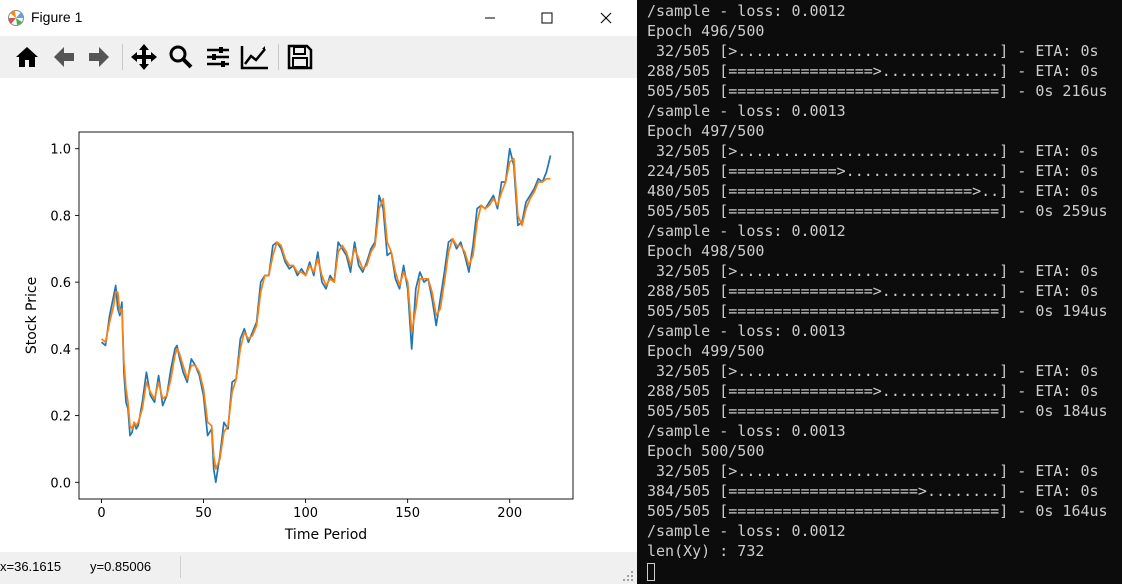 This screenshot has width=1122, height=584. I want to click on close-button, so click(606, 18).